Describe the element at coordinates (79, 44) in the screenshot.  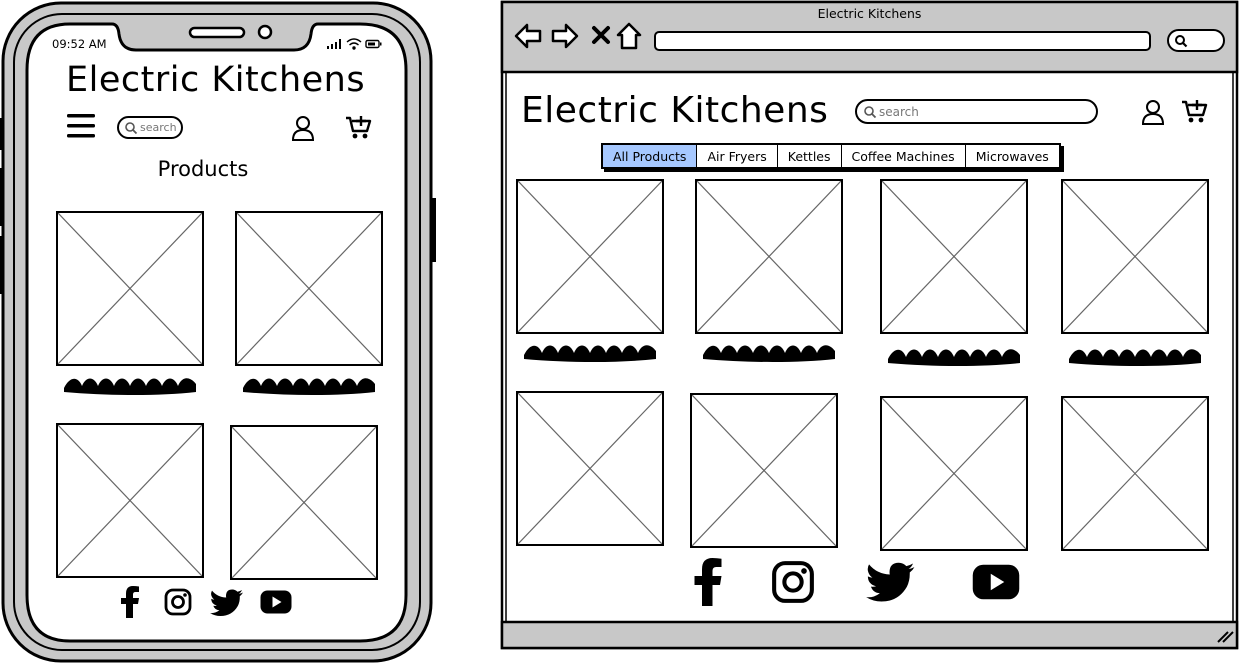
I see `status-time: 09:52 AM` at that location.